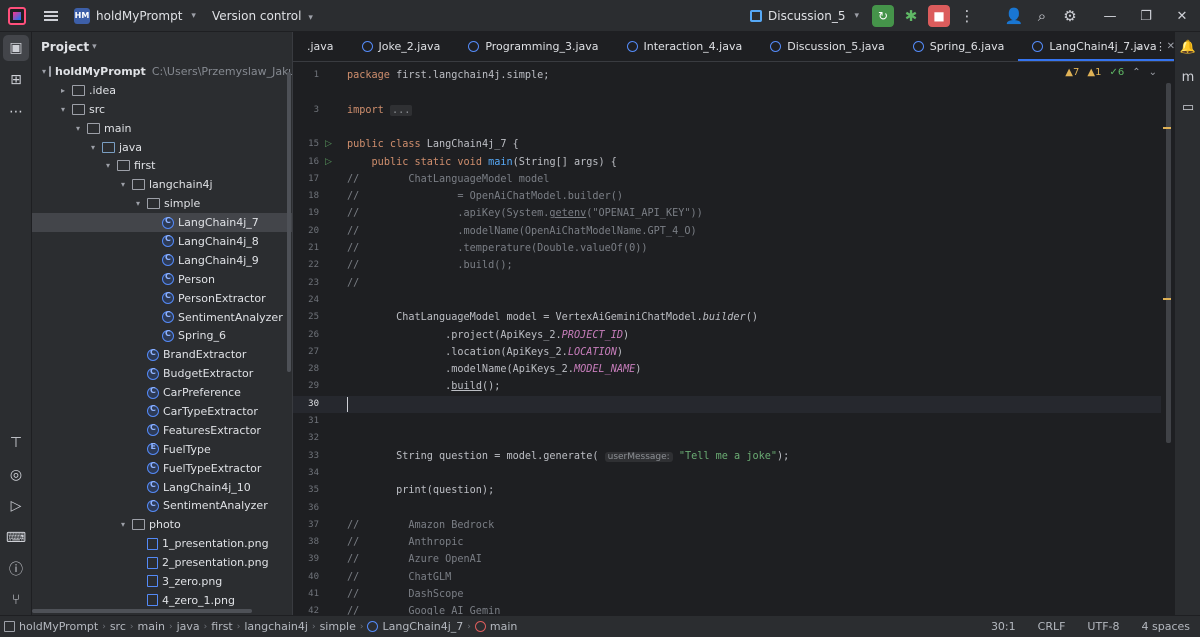 This screenshot has width=1200, height=637. I want to click on tree-item: LangChain4j_8, so click(162, 241).